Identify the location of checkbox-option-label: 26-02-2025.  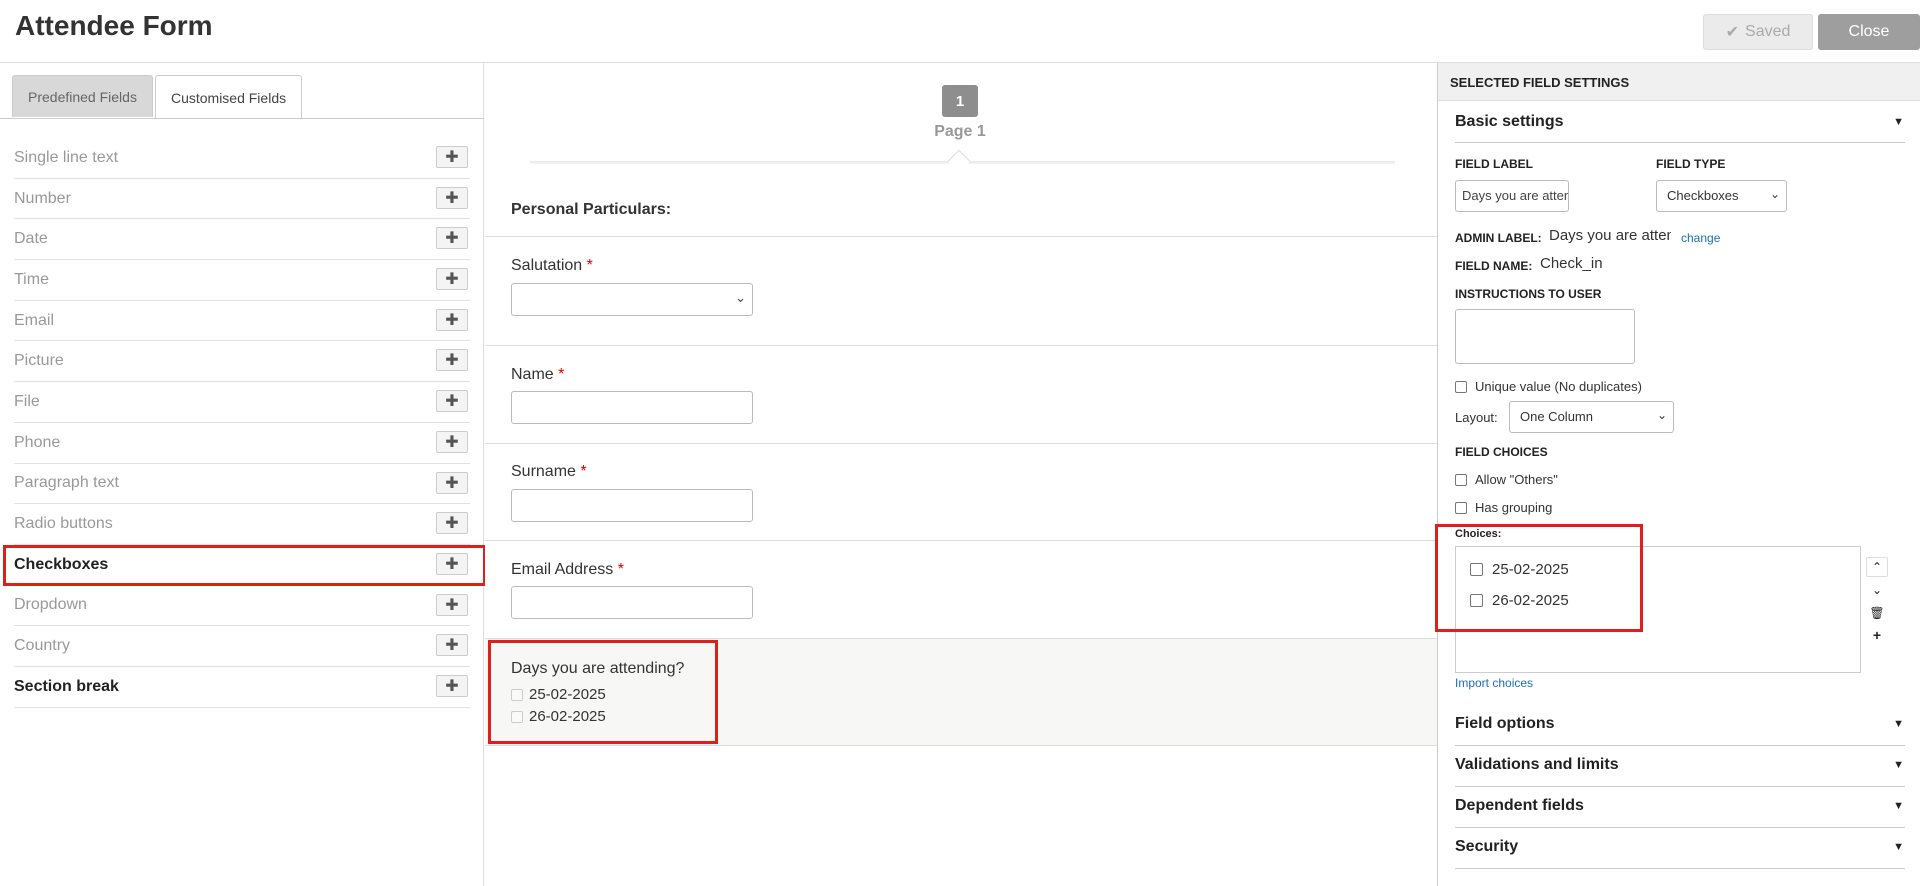
(567, 716).